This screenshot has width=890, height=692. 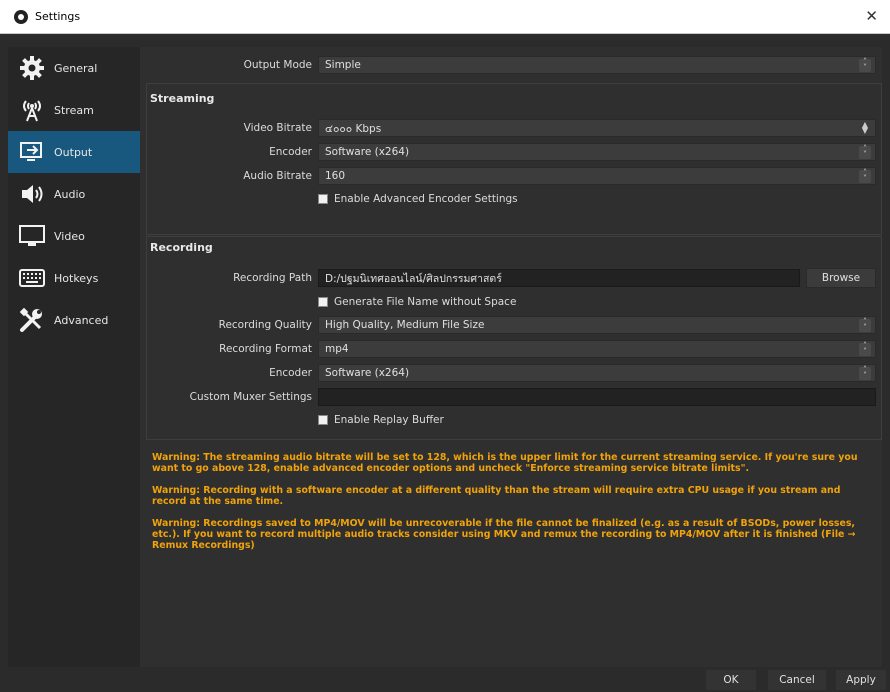 I want to click on custom-muxer-input, so click(x=597, y=397).